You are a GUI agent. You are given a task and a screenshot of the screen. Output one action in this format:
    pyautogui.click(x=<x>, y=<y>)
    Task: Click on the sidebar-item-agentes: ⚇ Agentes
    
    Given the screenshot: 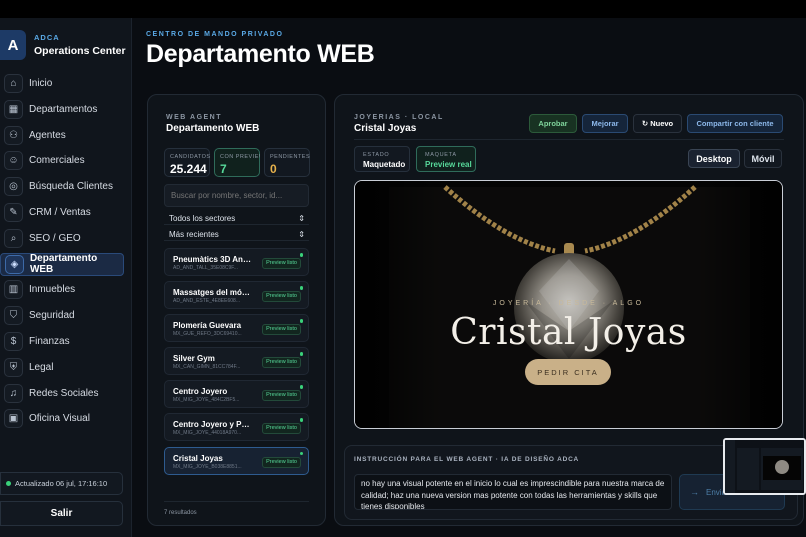 What is the action you would take?
    pyautogui.click(x=66, y=135)
    